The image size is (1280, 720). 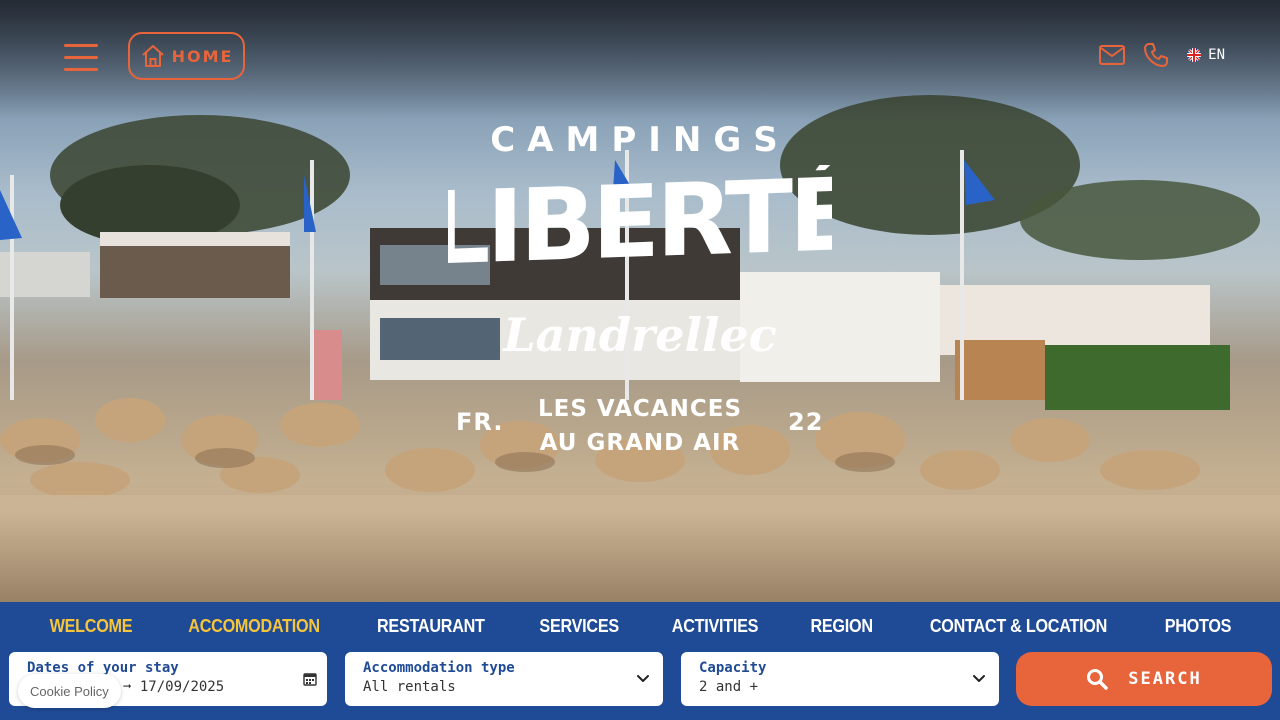 I want to click on home-button: HOME, so click(x=186, y=56).